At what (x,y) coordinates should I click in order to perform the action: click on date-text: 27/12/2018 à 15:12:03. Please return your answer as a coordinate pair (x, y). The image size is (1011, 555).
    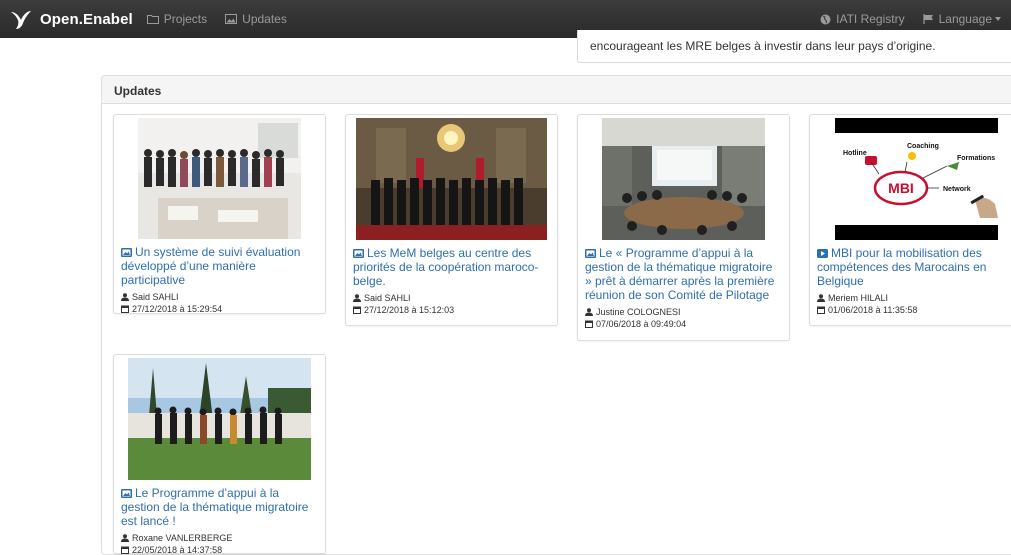
    Looking at the image, I should click on (409, 310).